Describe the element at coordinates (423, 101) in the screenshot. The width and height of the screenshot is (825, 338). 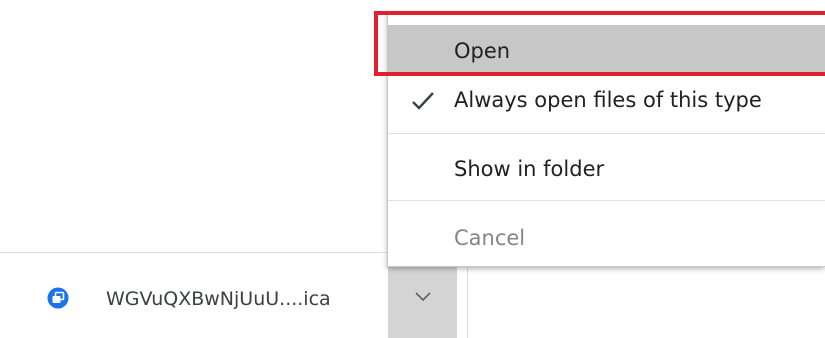
I see `check-icon` at that location.